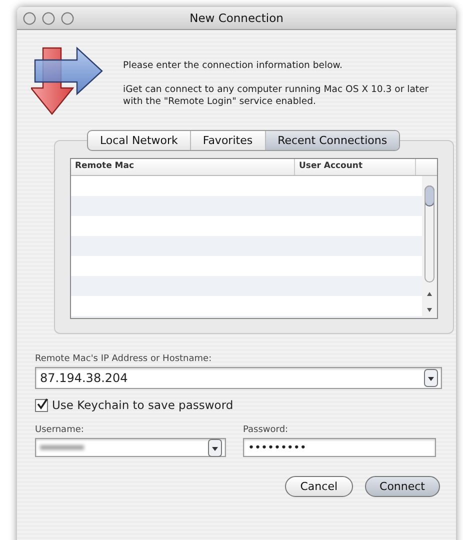 The image size is (463, 540). Describe the element at coordinates (402, 486) in the screenshot. I see `connect-button: Connect` at that location.